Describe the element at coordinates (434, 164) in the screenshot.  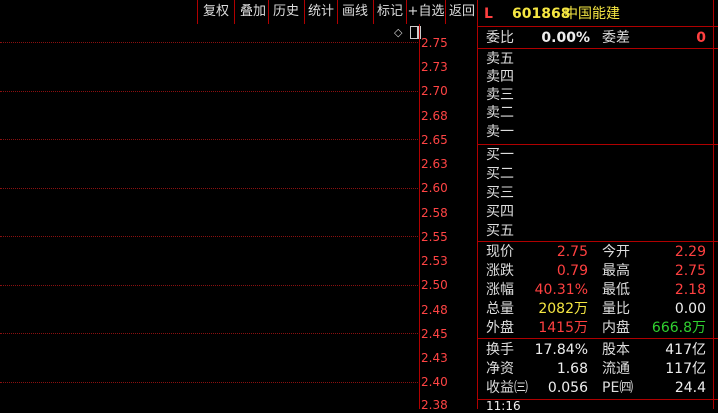
I see `price-axis-label: 2.63` at that location.